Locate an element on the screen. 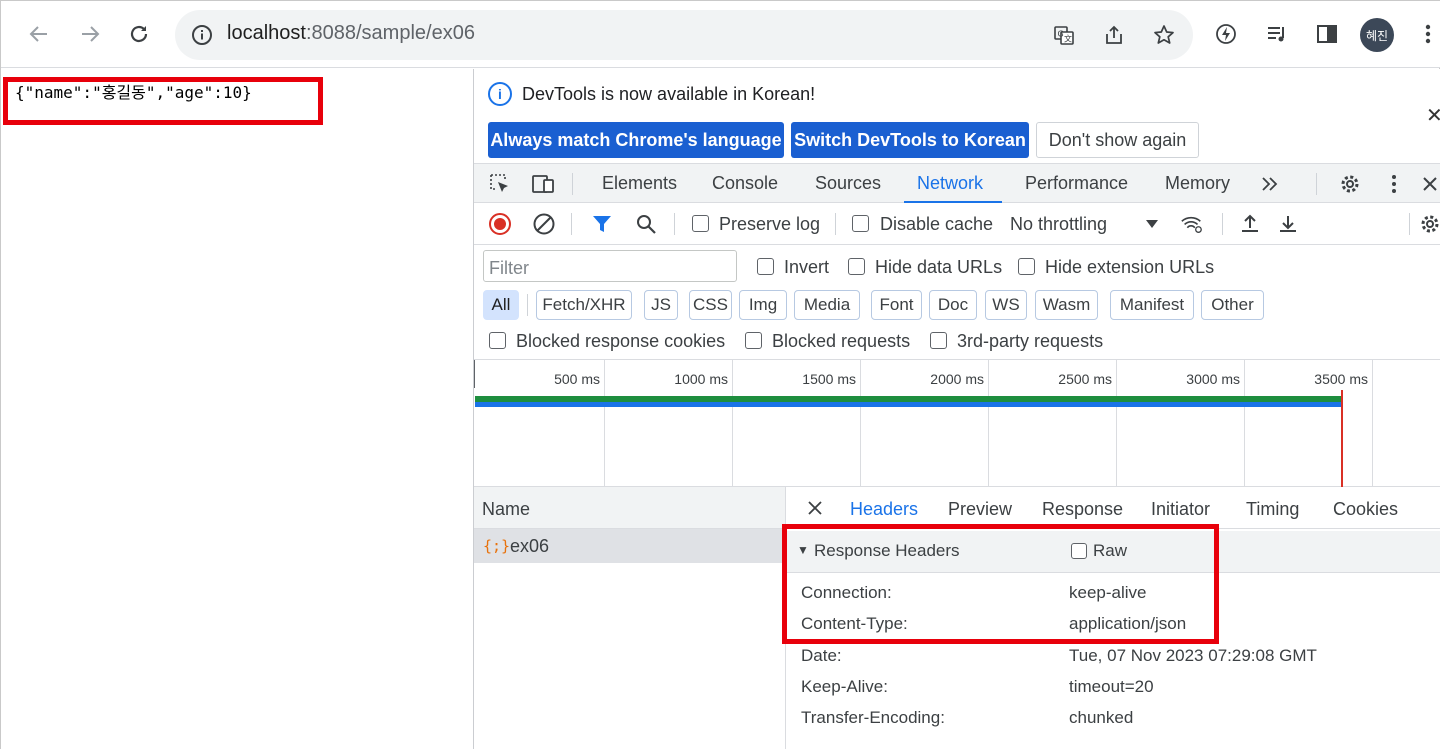 The height and width of the screenshot is (749, 1440). preserve-log-checkbox is located at coordinates (700, 223).